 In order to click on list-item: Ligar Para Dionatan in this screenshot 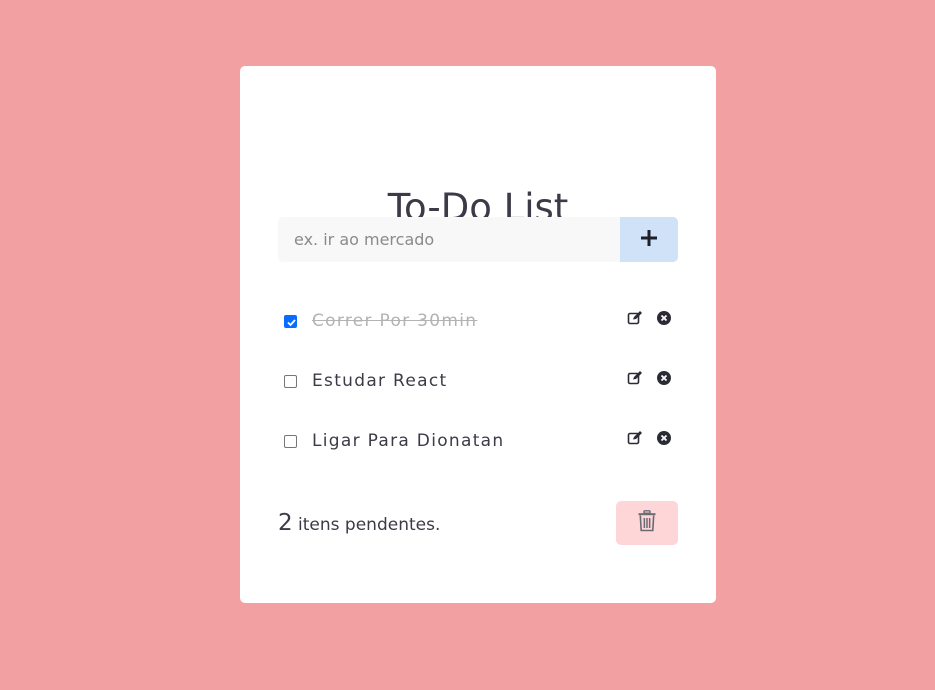, I will do `click(478, 441)`.